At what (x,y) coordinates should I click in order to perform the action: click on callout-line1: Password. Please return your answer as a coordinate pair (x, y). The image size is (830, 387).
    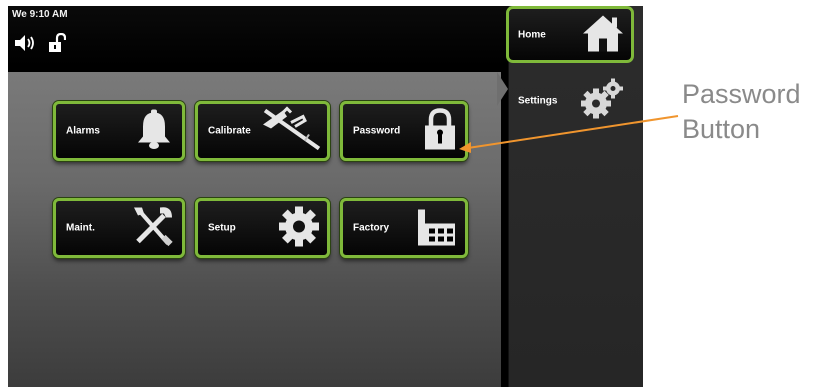
    Looking at the image, I should click on (741, 94).